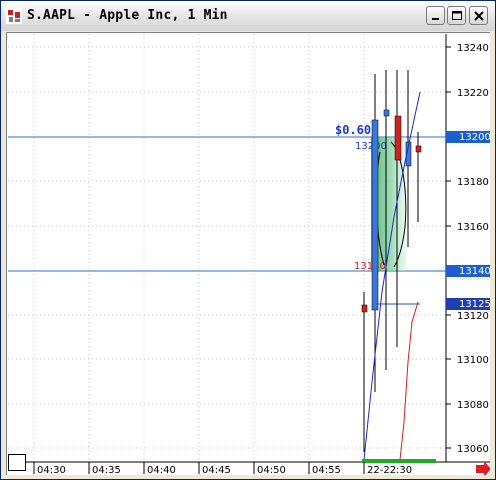  What do you see at coordinates (473, 316) in the screenshot?
I see `price-tick: 13120` at bounding box center [473, 316].